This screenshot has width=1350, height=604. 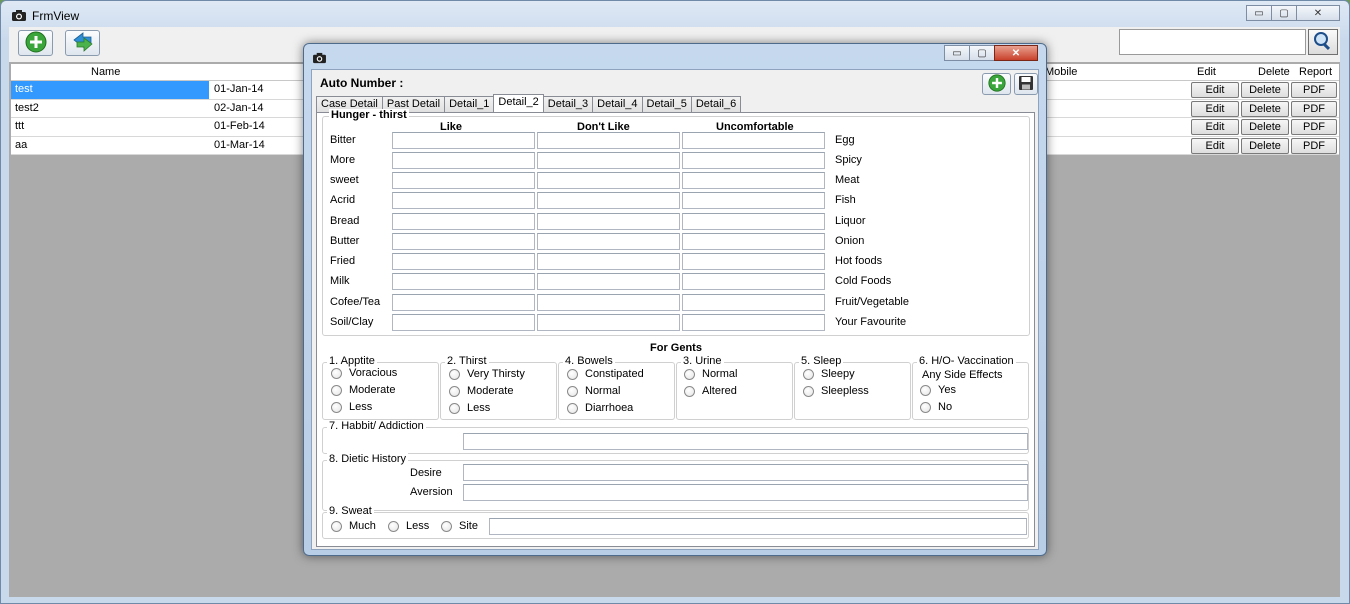 What do you see at coordinates (1016, 53) in the screenshot?
I see `dialog-close-button: ✕` at bounding box center [1016, 53].